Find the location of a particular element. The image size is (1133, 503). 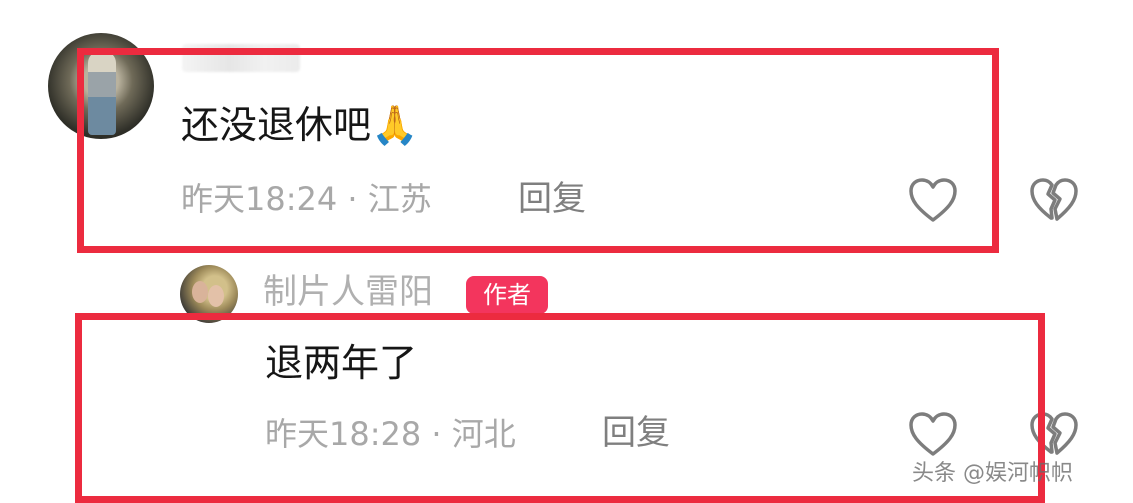

watermark: 头条 @娱河帜帜 is located at coordinates (992, 473).